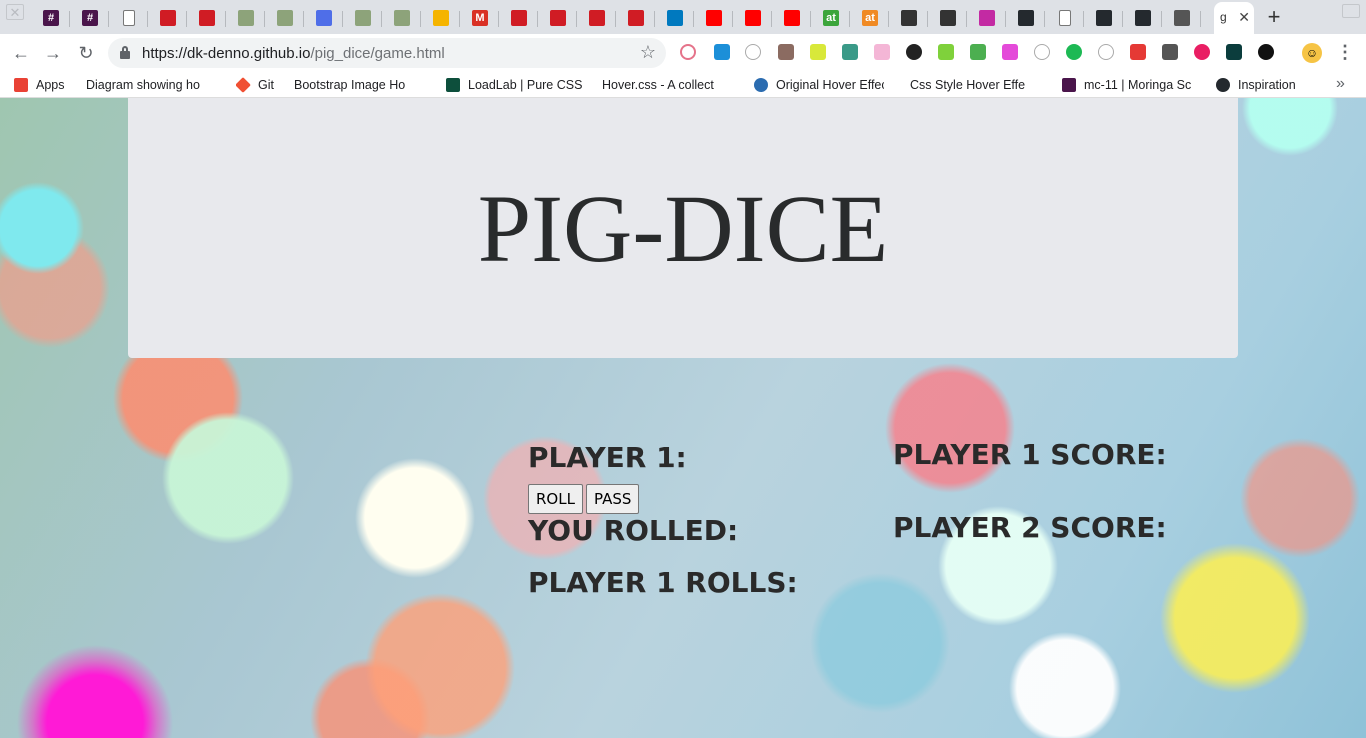 The width and height of the screenshot is (1366, 738). I want to click on extension-dark-circle-icon, so click(914, 52).